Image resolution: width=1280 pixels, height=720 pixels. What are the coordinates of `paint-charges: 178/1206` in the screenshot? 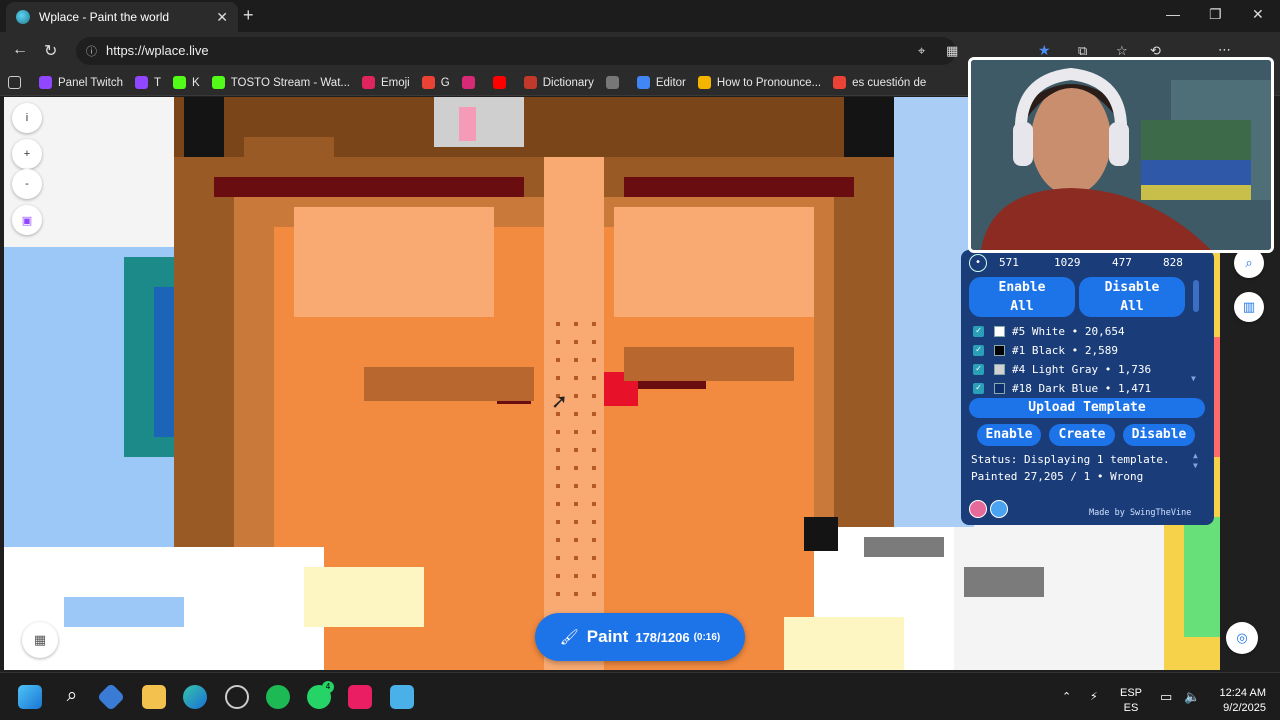 It's located at (662, 637).